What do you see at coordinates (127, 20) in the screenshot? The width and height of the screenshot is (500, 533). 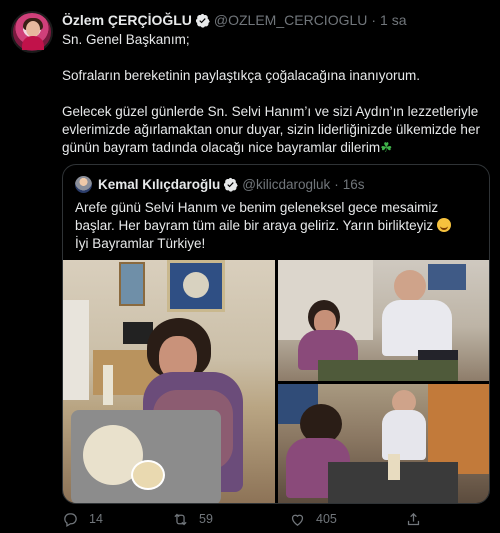 I see `author-name: Özlem ÇERÇİOĞLU` at bounding box center [127, 20].